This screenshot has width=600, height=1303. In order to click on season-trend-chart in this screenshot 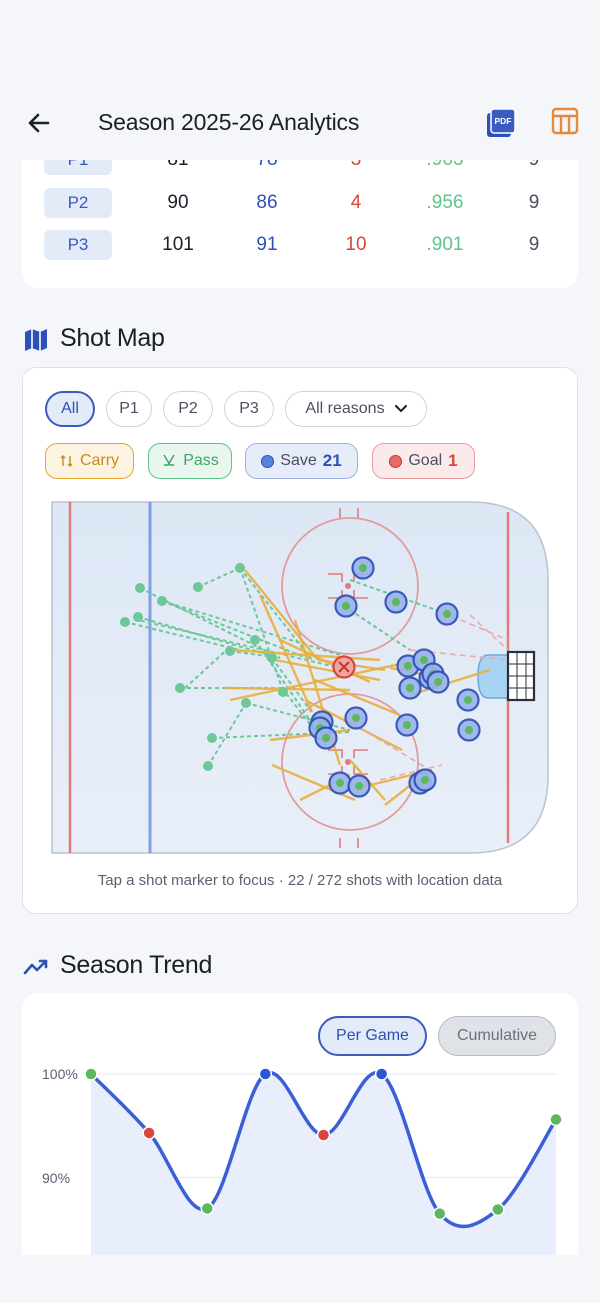, I will do `click(323, 1161)`.